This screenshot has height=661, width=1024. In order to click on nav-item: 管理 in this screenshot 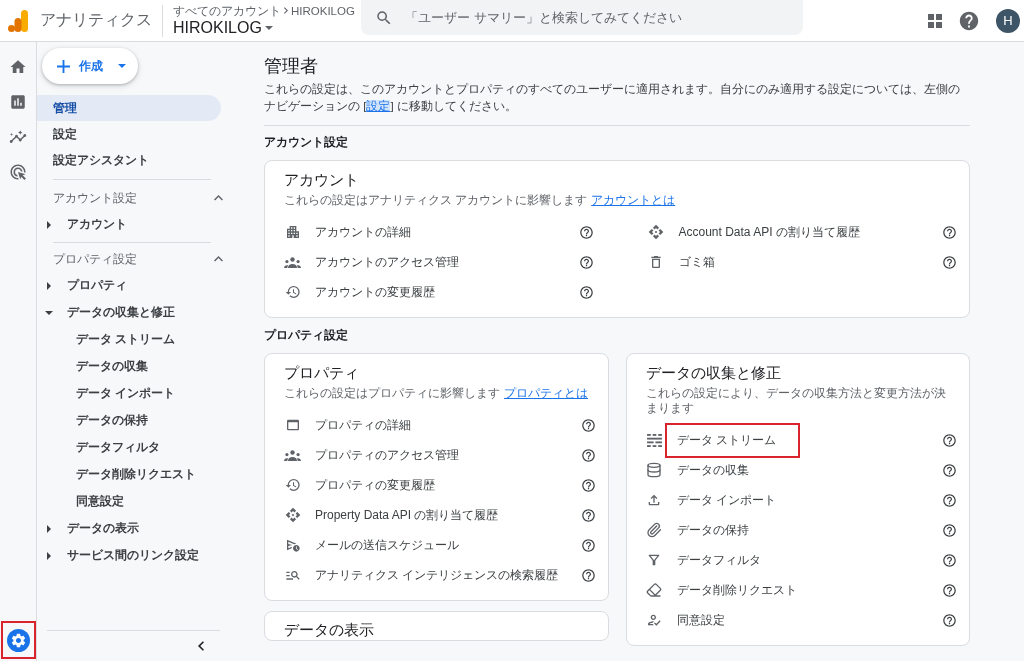, I will do `click(129, 108)`.